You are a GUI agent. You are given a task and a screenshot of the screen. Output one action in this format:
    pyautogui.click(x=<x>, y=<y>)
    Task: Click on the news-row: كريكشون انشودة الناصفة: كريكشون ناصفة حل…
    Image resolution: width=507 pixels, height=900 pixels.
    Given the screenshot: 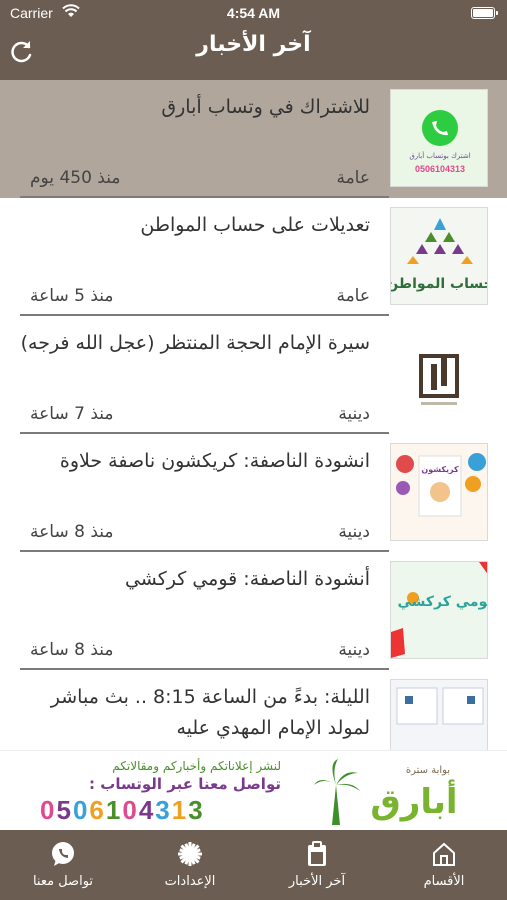 What is the action you would take?
    pyautogui.click(x=253, y=493)
    